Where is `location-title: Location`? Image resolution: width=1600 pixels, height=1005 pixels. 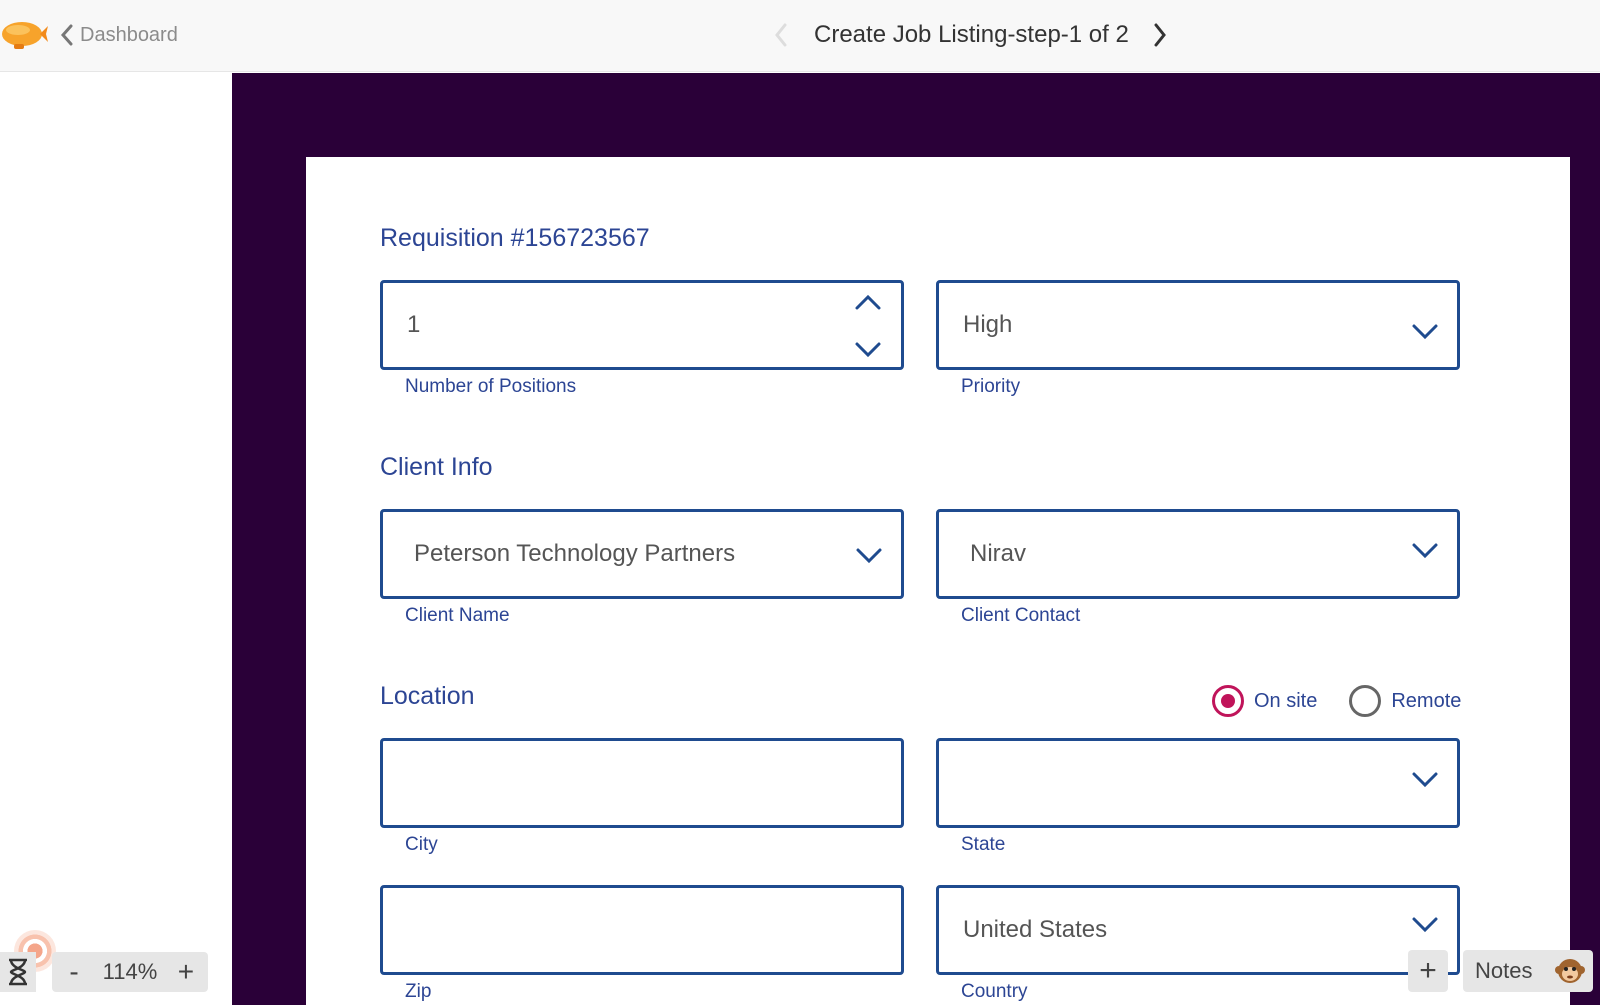 location-title: Location is located at coordinates (427, 696).